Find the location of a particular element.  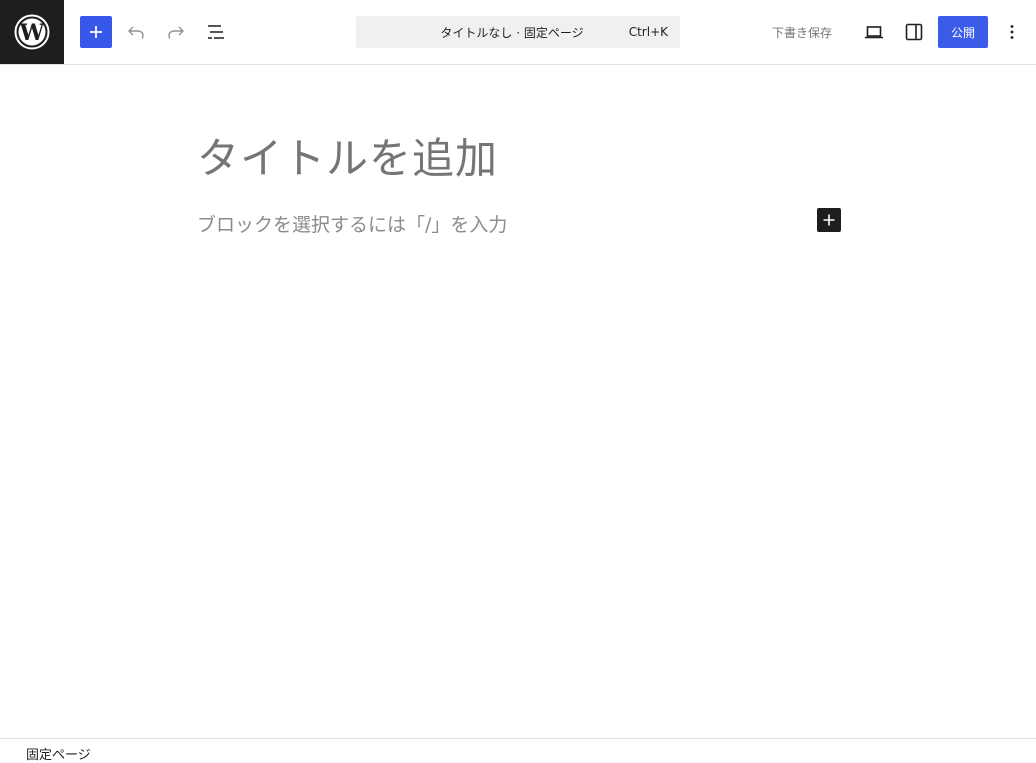

wordpress-logo-button: W is located at coordinates (32, 32).